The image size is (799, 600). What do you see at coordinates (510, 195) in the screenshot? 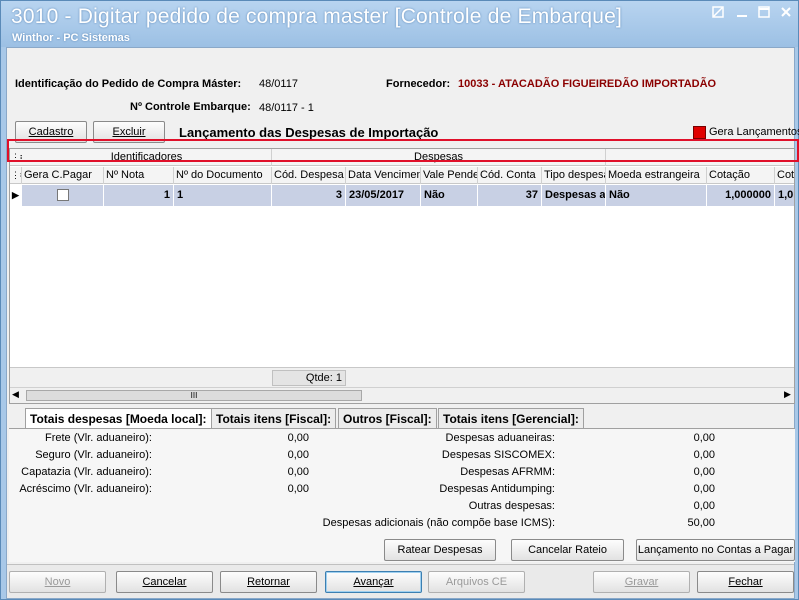
I see `cell-cod-conta: 37` at bounding box center [510, 195].